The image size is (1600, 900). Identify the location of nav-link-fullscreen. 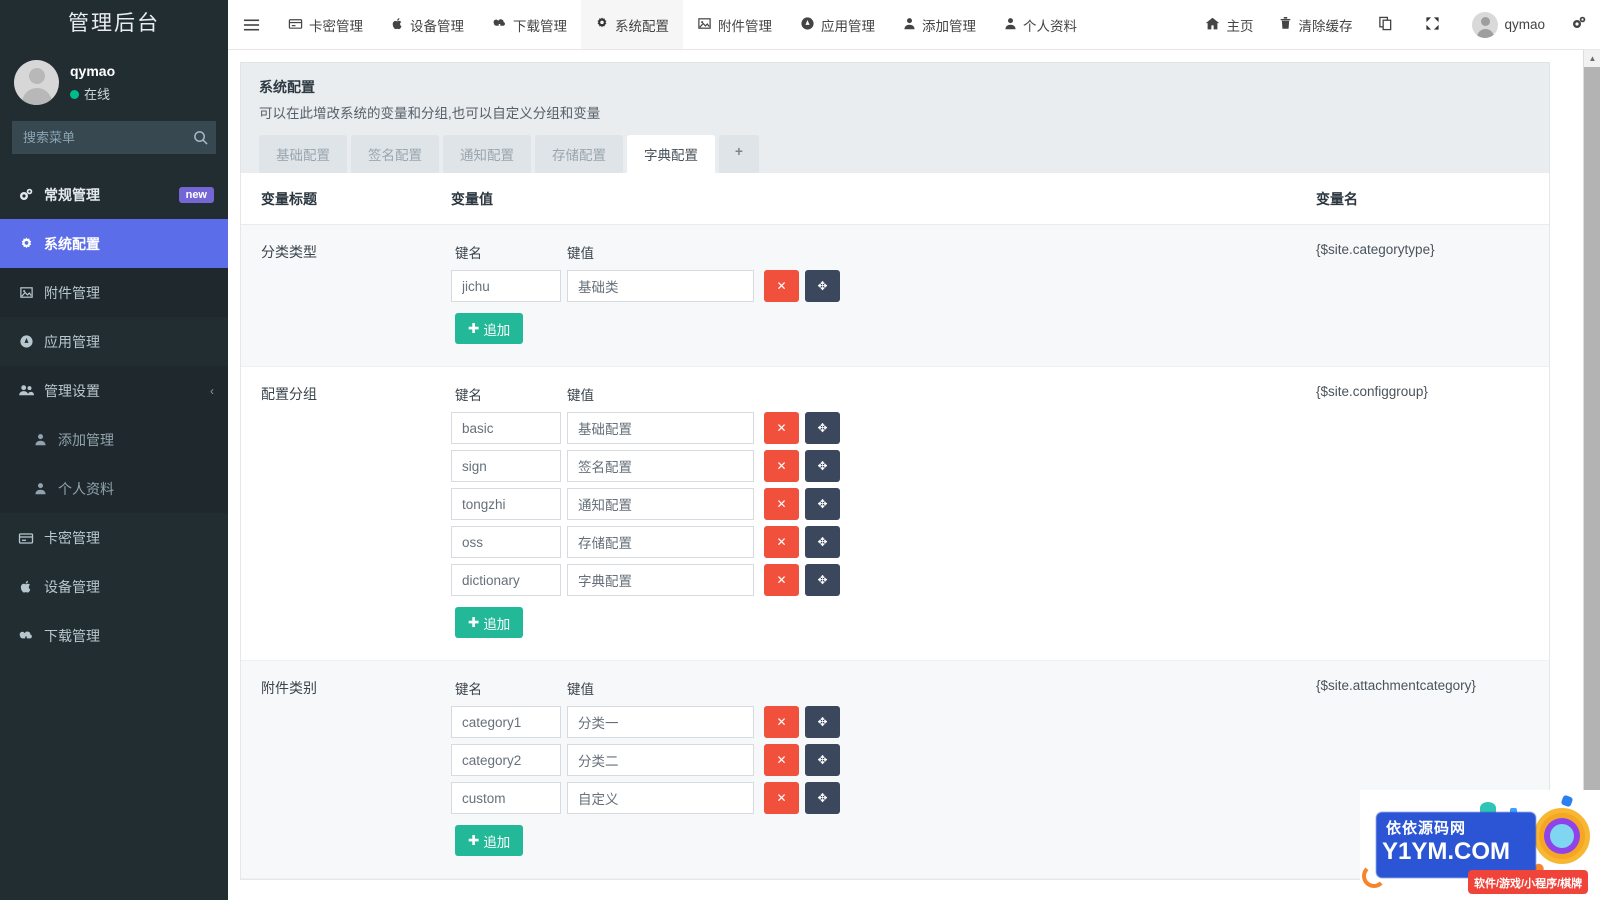
(1435, 24).